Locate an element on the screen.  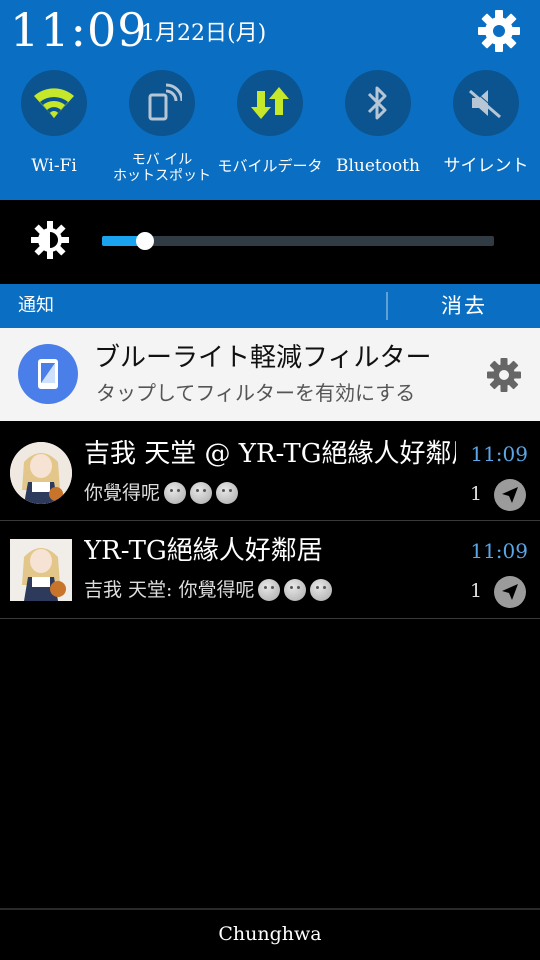
chat-message-text: 你覺得呢 is located at coordinates (122, 493).